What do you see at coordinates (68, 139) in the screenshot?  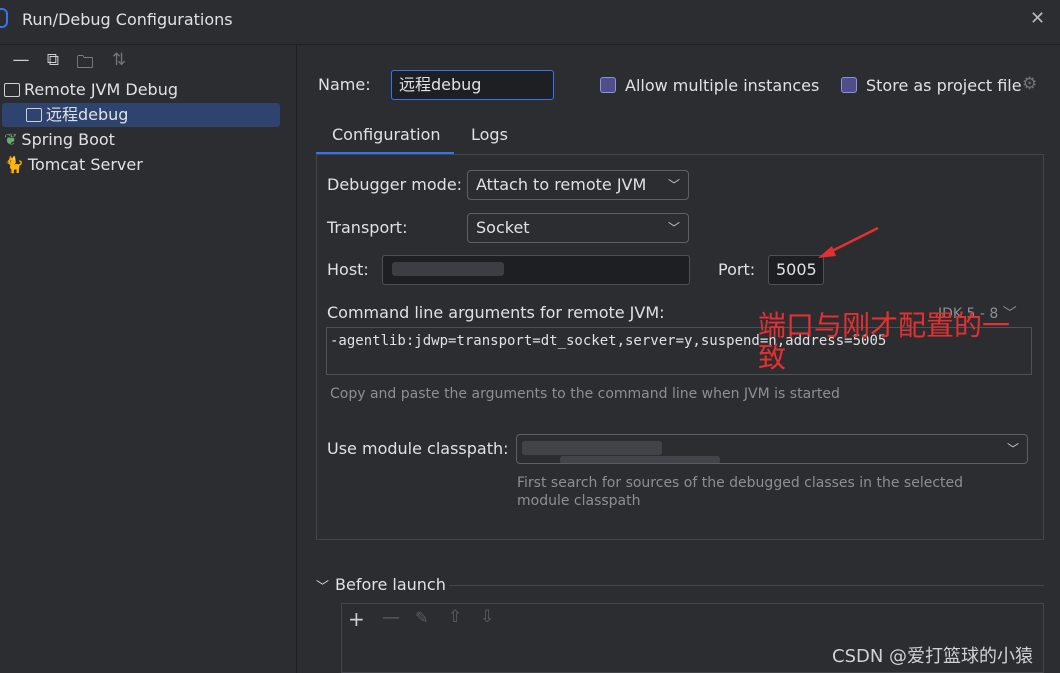 I see `sidebar-item-label: Spring Boot` at bounding box center [68, 139].